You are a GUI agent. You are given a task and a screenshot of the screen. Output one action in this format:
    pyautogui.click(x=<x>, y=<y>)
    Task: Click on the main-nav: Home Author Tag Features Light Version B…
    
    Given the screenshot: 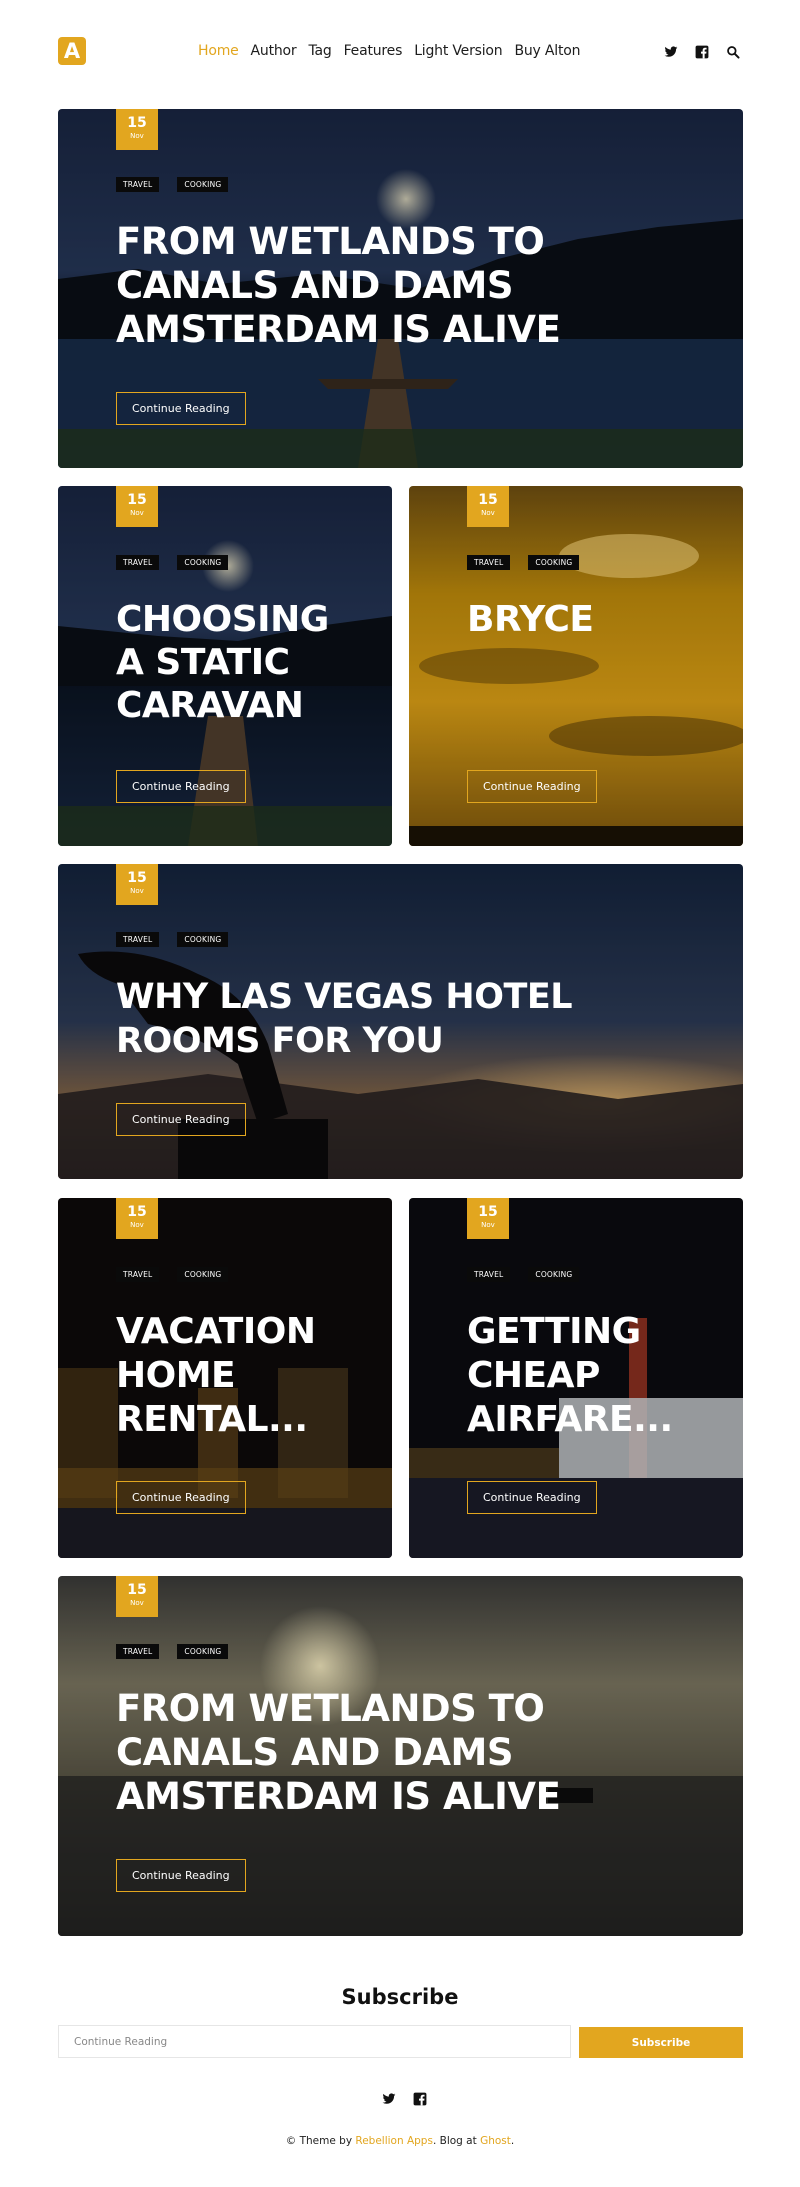 What is the action you would take?
    pyautogui.click(x=389, y=51)
    